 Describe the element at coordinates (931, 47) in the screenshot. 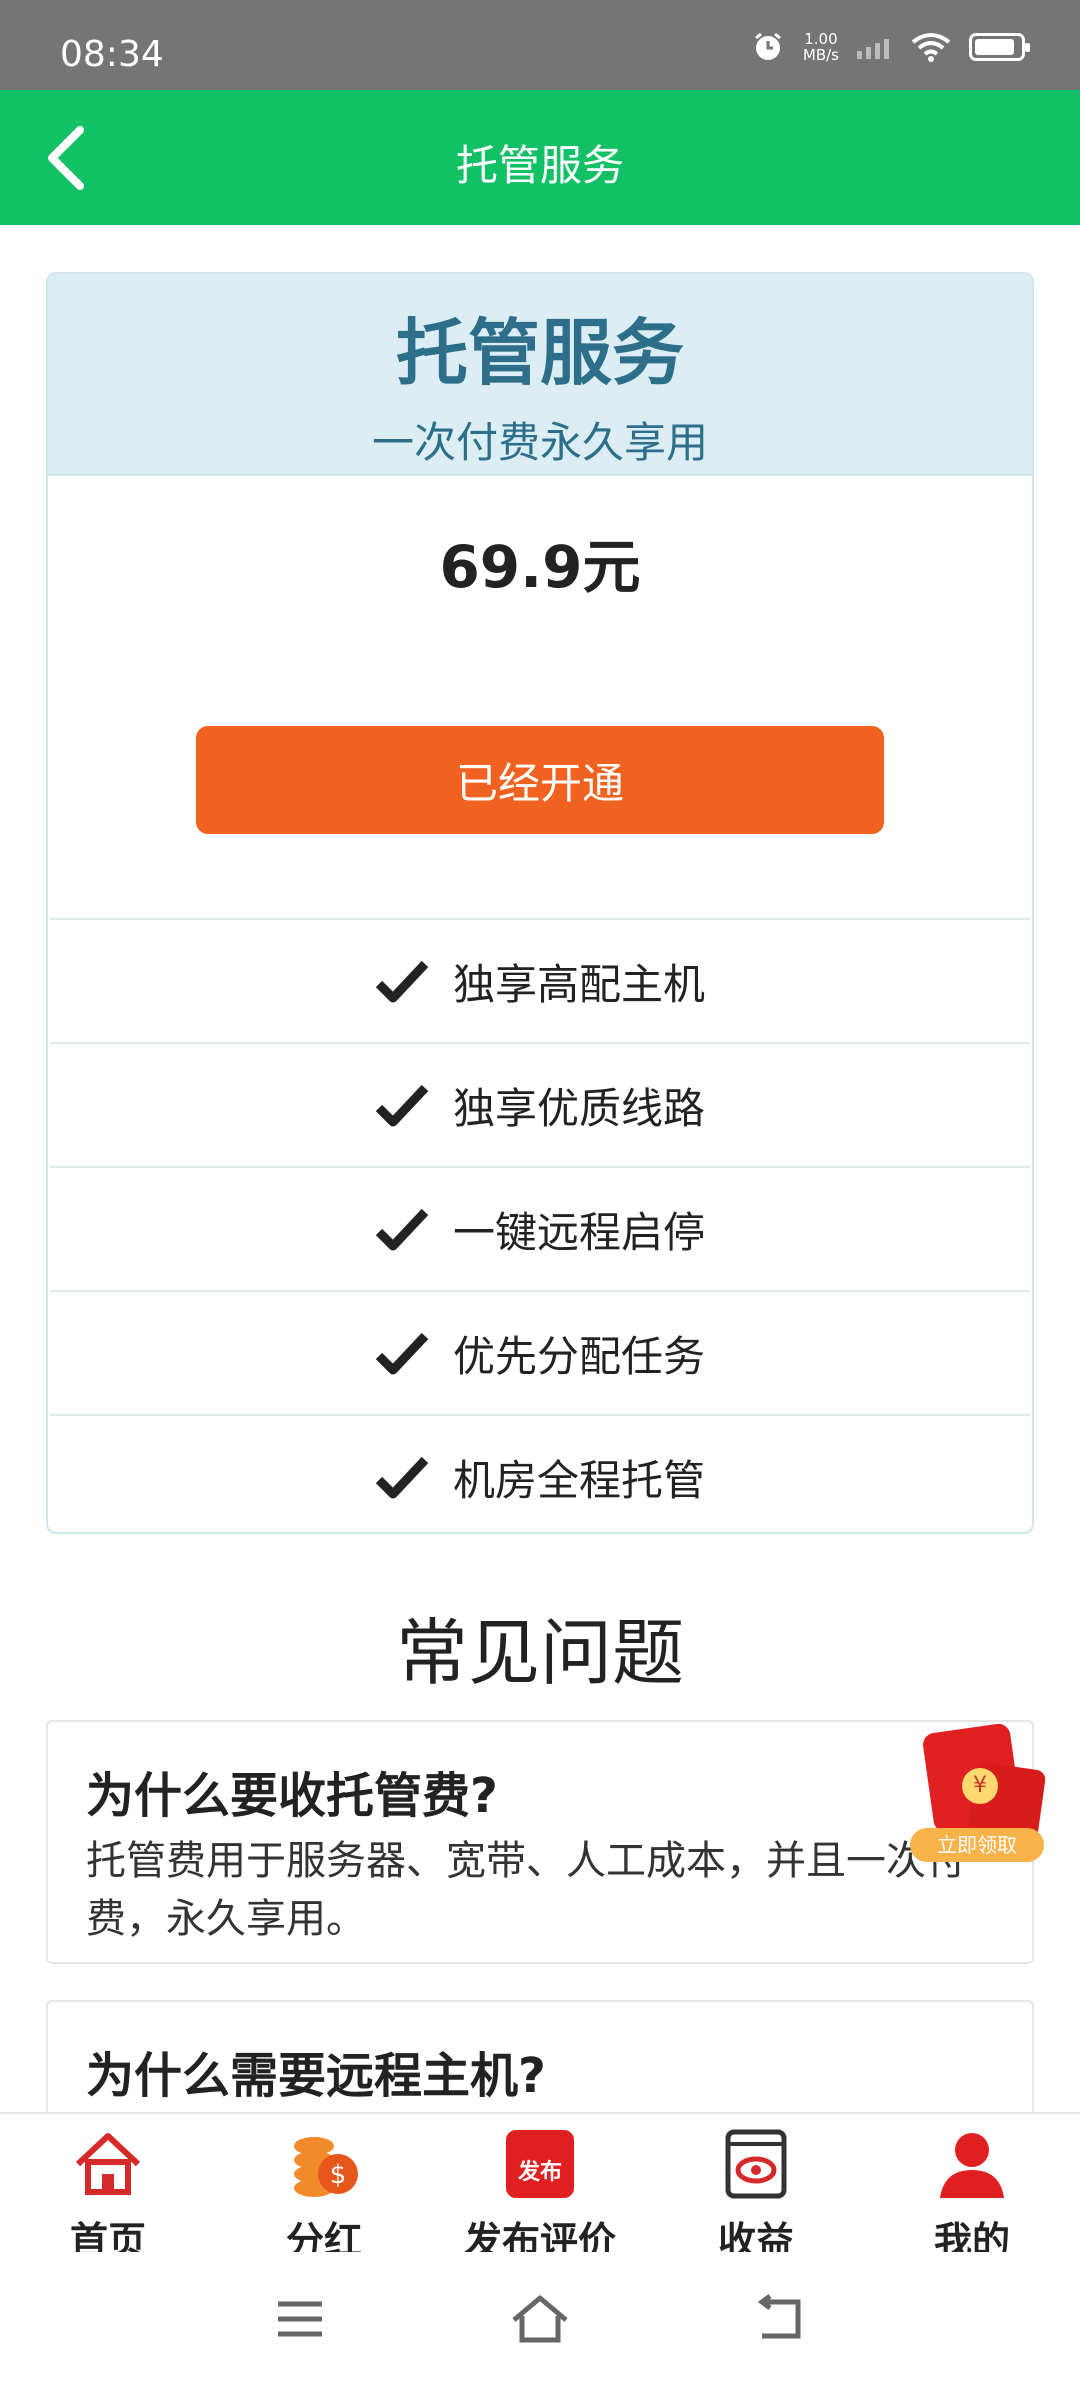

I see `wifi-icon` at that location.